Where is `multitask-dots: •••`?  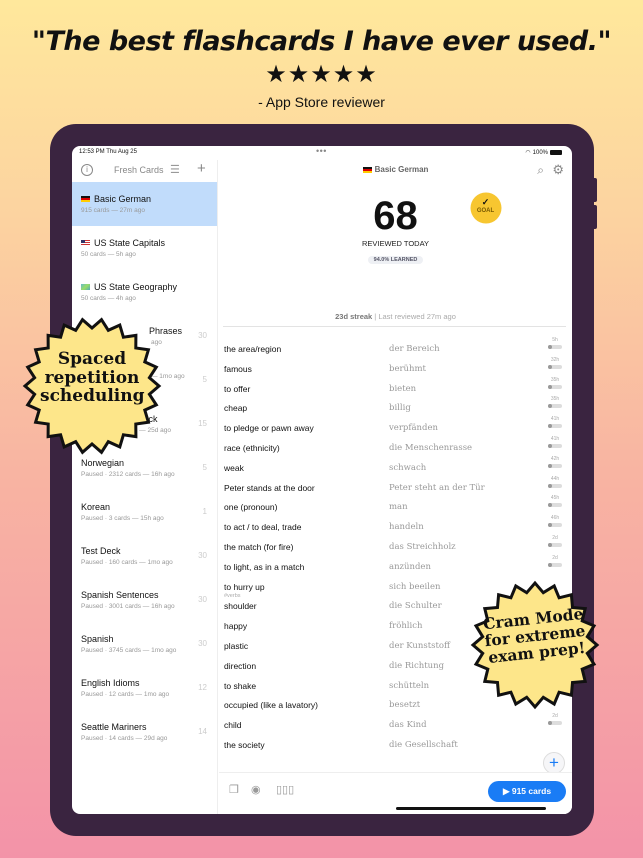 multitask-dots: ••• is located at coordinates (321, 151).